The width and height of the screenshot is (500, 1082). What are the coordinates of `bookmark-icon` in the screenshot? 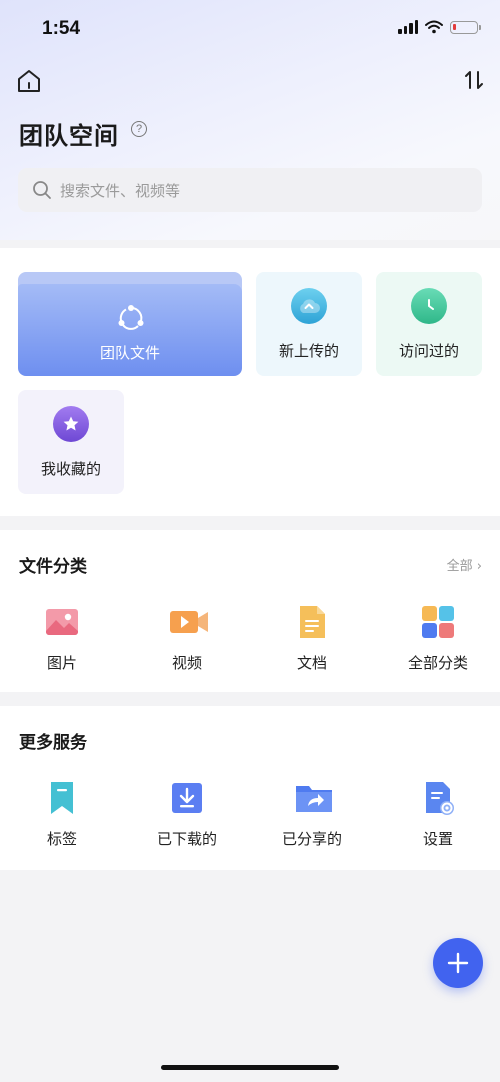 It's located at (62, 798).